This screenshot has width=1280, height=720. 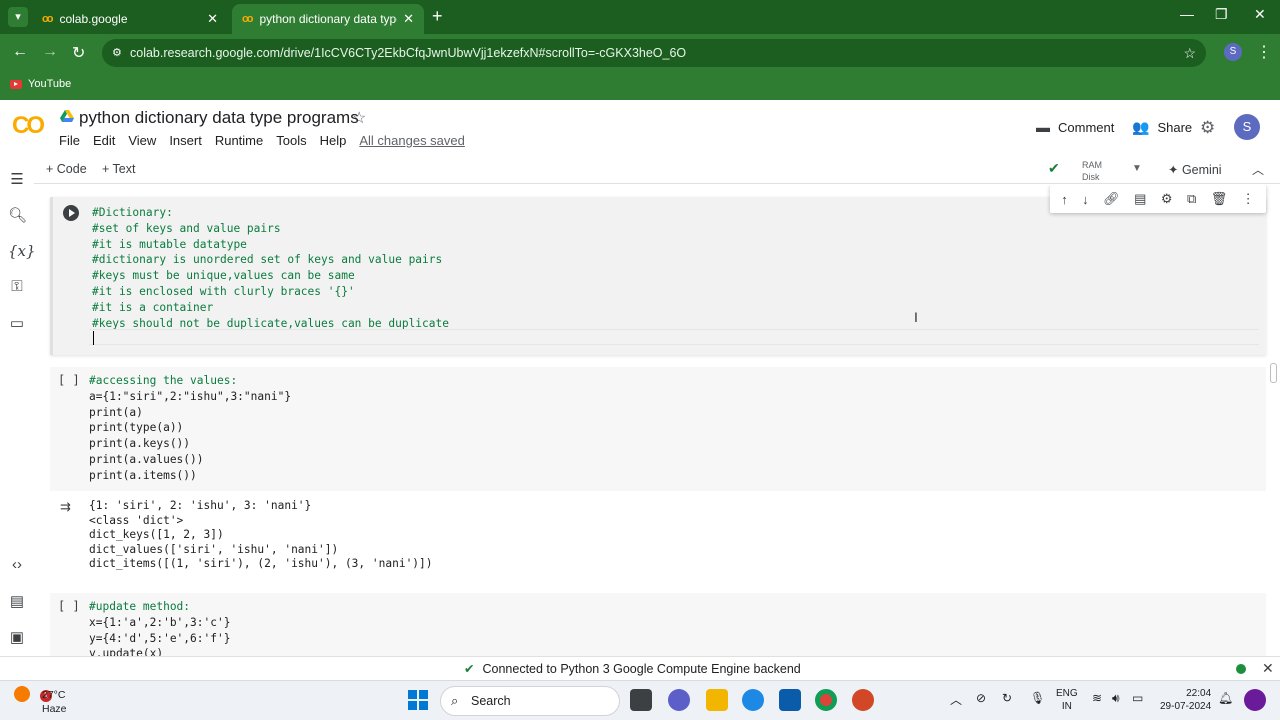 What do you see at coordinates (1225, 698) in the screenshot?
I see `notifications-icon: 🔔︎` at bounding box center [1225, 698].